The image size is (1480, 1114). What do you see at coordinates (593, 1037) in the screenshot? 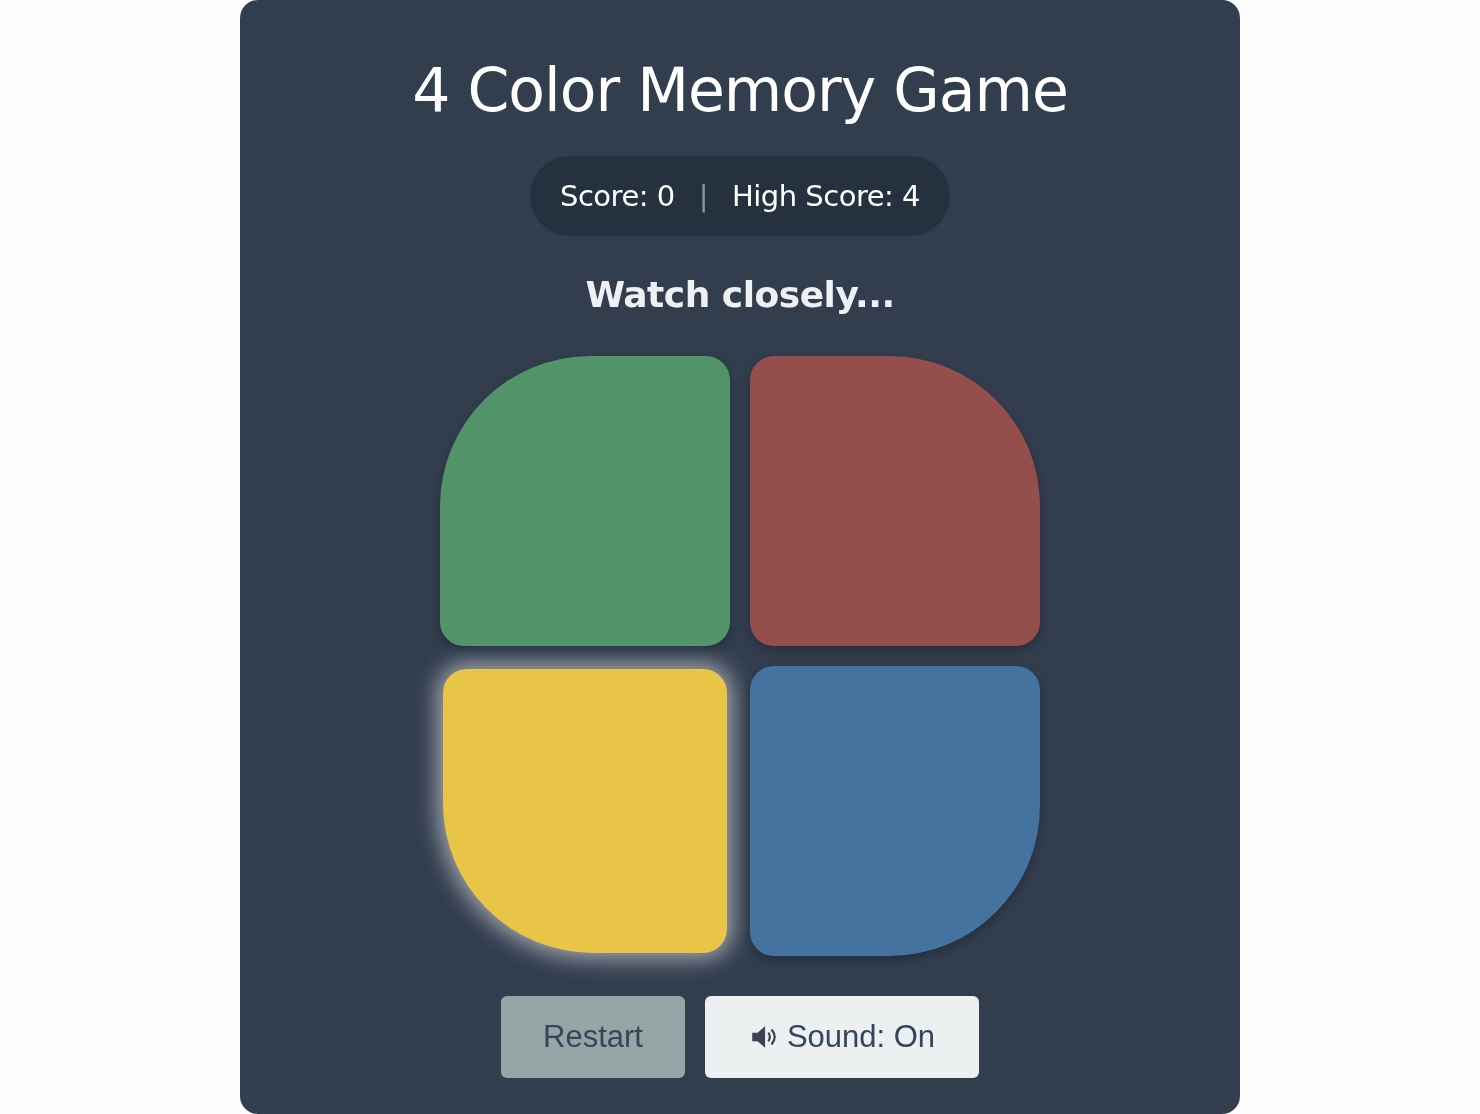
I see `restart-button: Restart` at bounding box center [593, 1037].